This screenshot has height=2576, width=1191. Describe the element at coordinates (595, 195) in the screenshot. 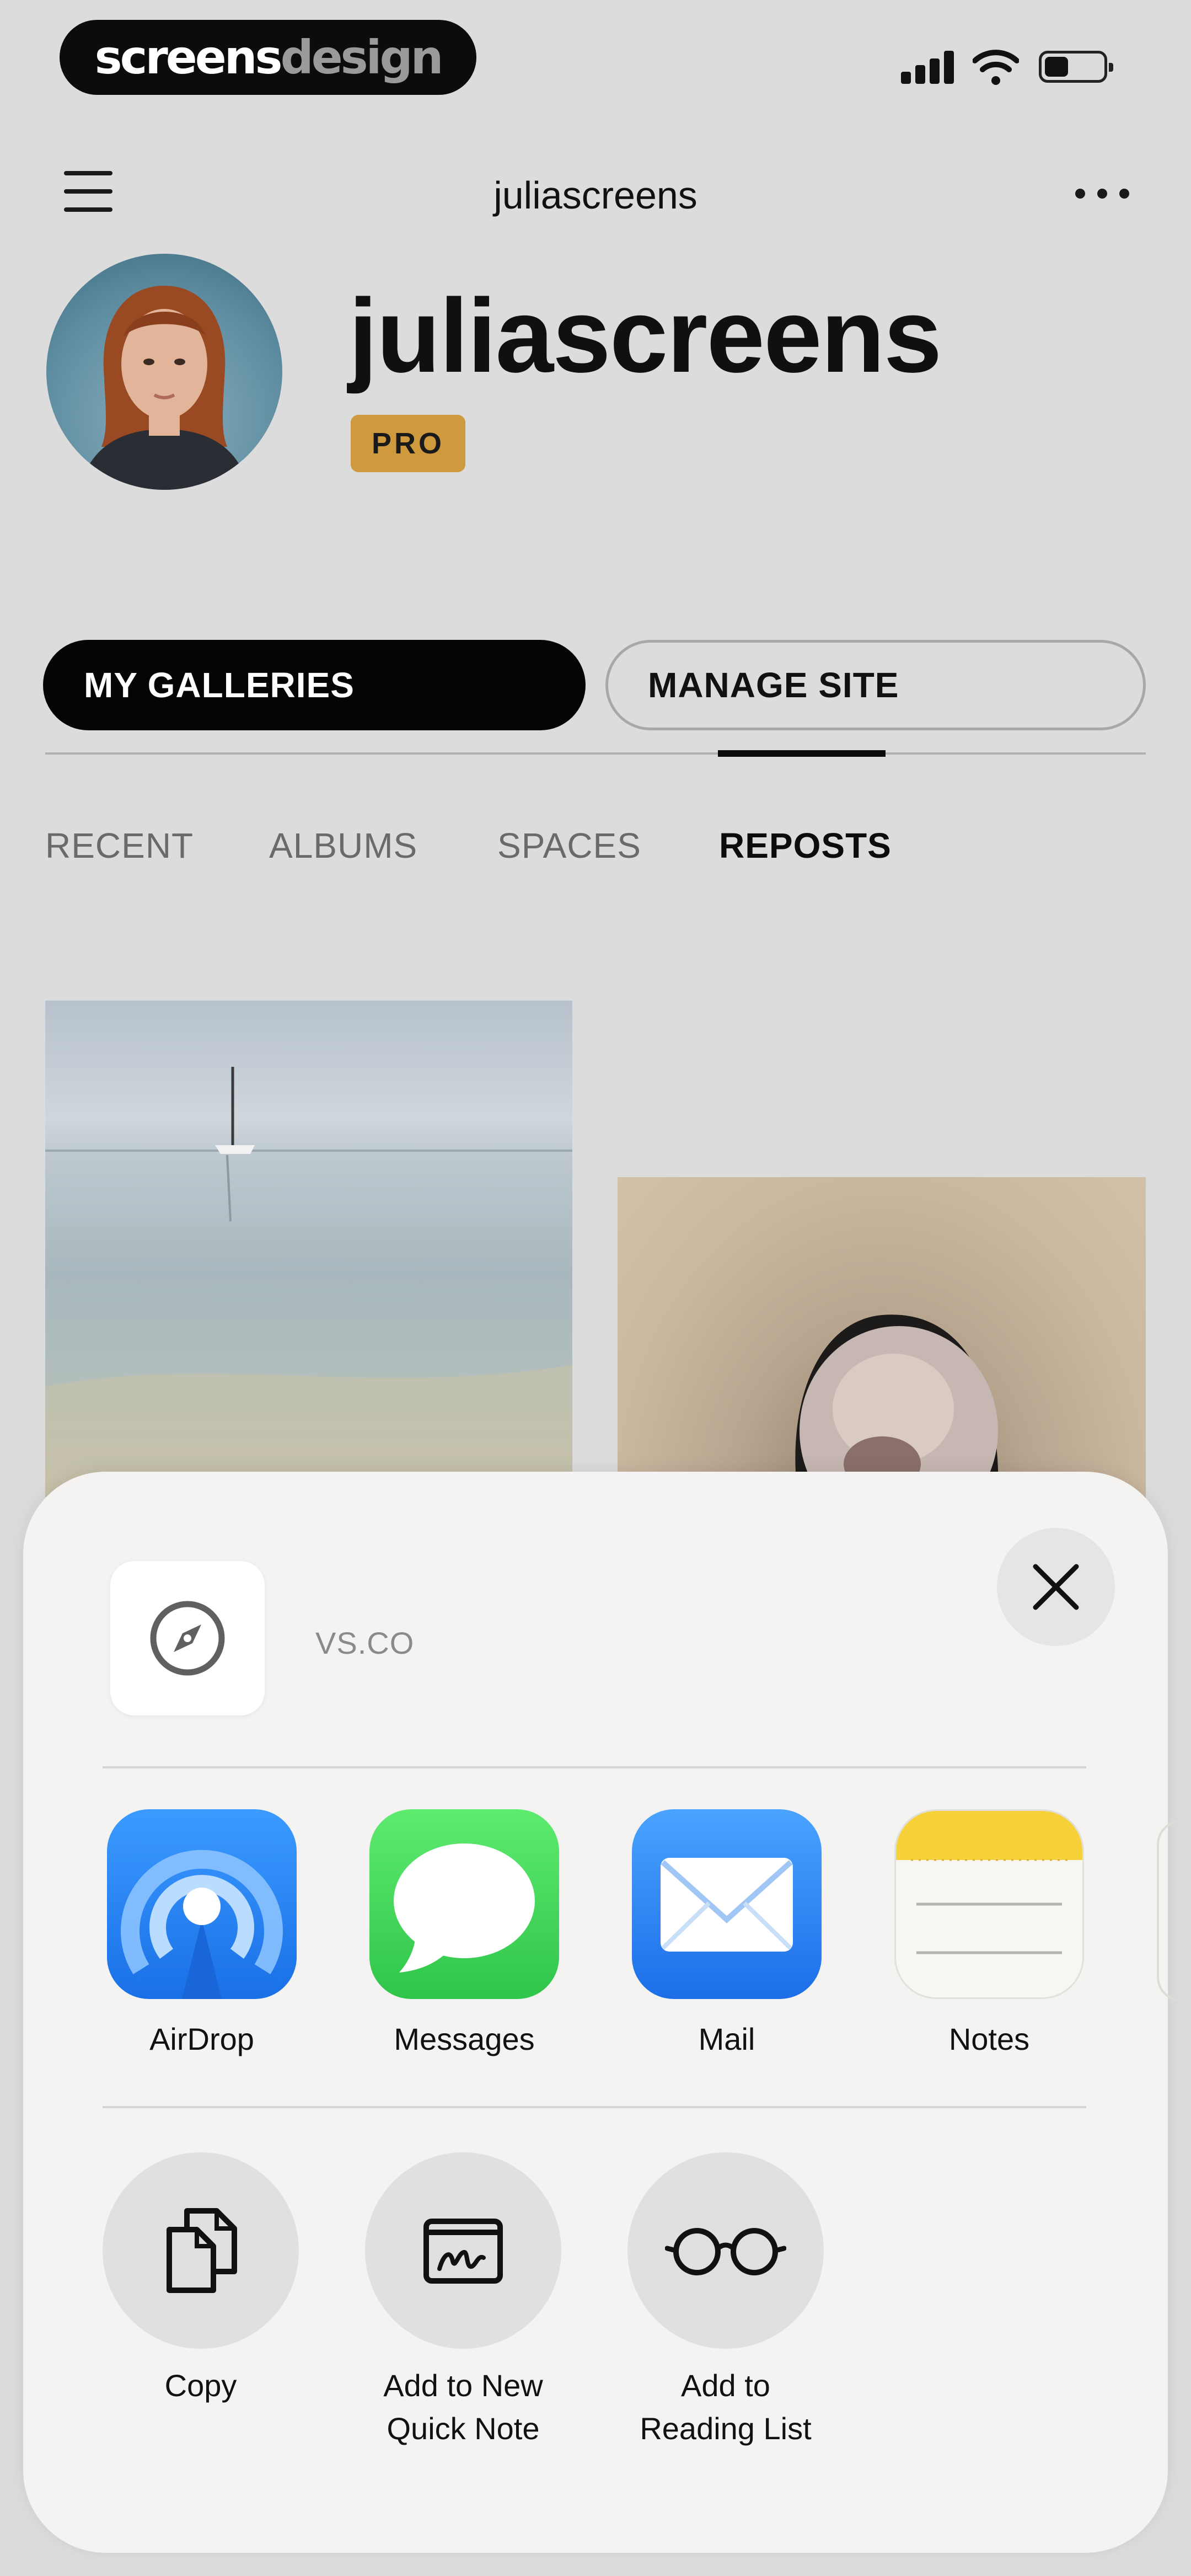

I see `header-title: juliascreens` at that location.